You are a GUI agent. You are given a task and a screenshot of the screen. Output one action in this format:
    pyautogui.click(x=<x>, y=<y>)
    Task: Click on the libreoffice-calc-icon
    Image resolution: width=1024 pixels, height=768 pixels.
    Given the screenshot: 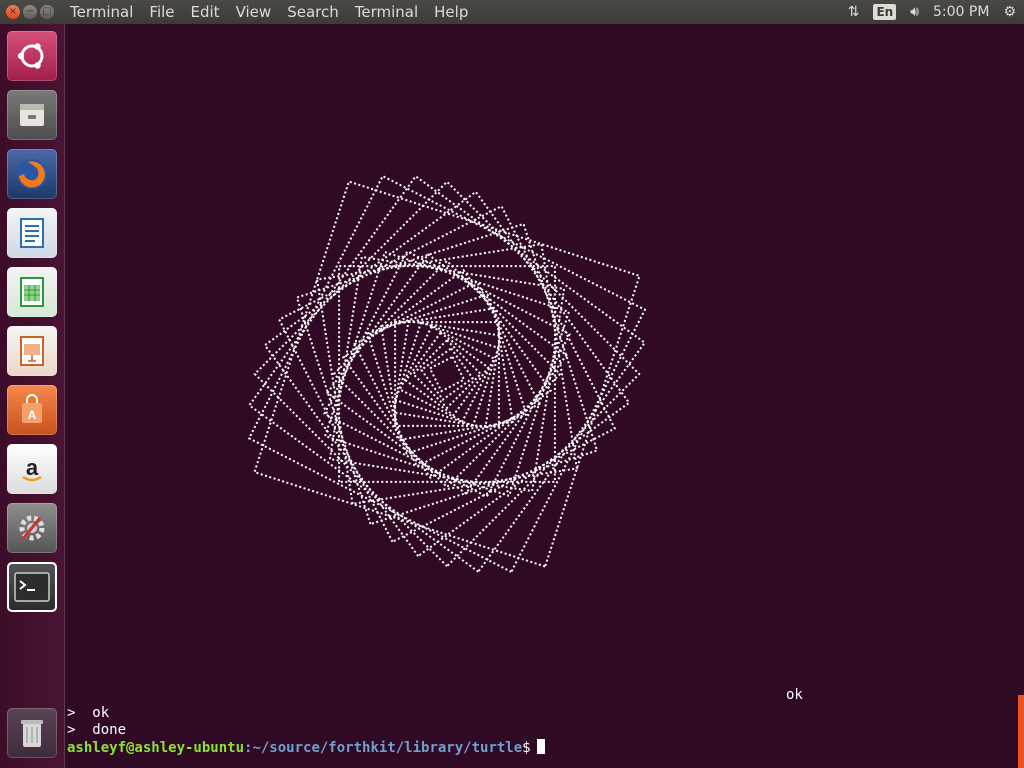 What is the action you would take?
    pyautogui.click(x=32, y=292)
    